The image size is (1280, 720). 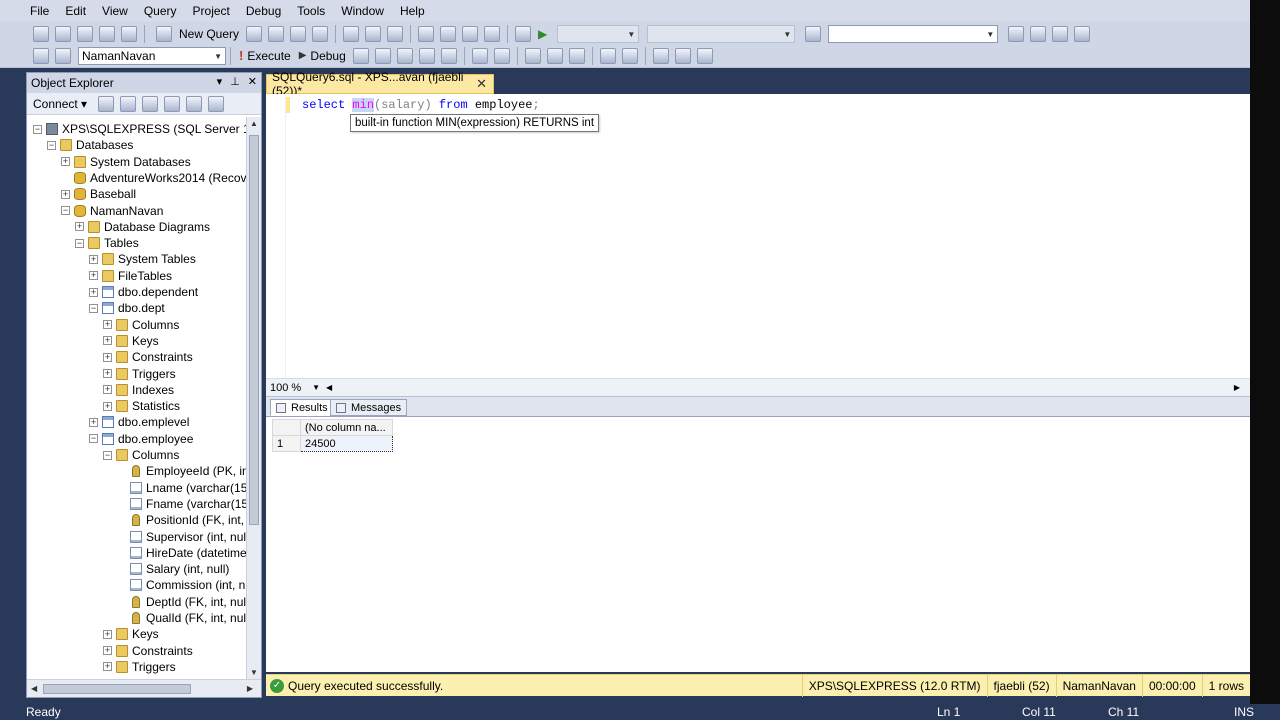 What do you see at coordinates (141, 325) in the screenshot?
I see `tree-node: + Columns` at bounding box center [141, 325].